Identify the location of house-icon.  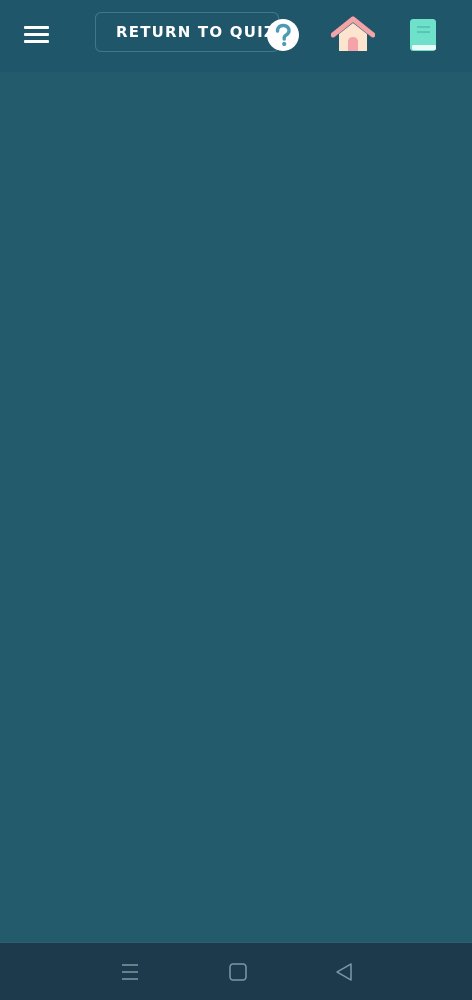
(353, 35).